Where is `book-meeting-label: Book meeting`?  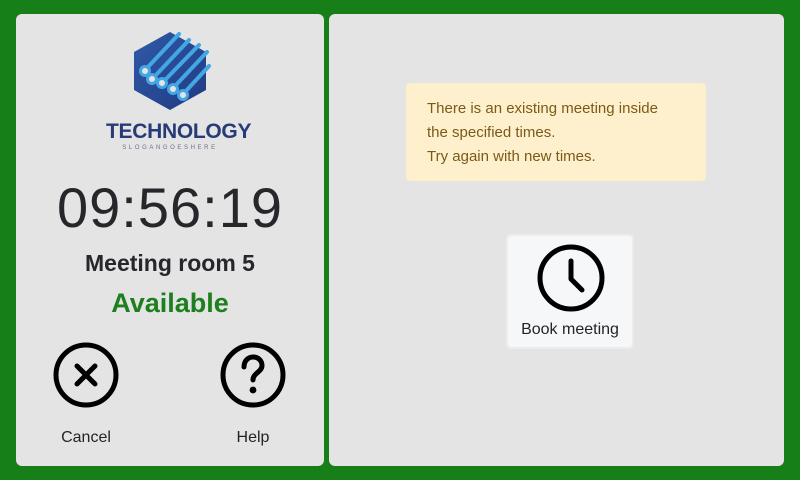 book-meeting-label: Book meeting is located at coordinates (570, 329).